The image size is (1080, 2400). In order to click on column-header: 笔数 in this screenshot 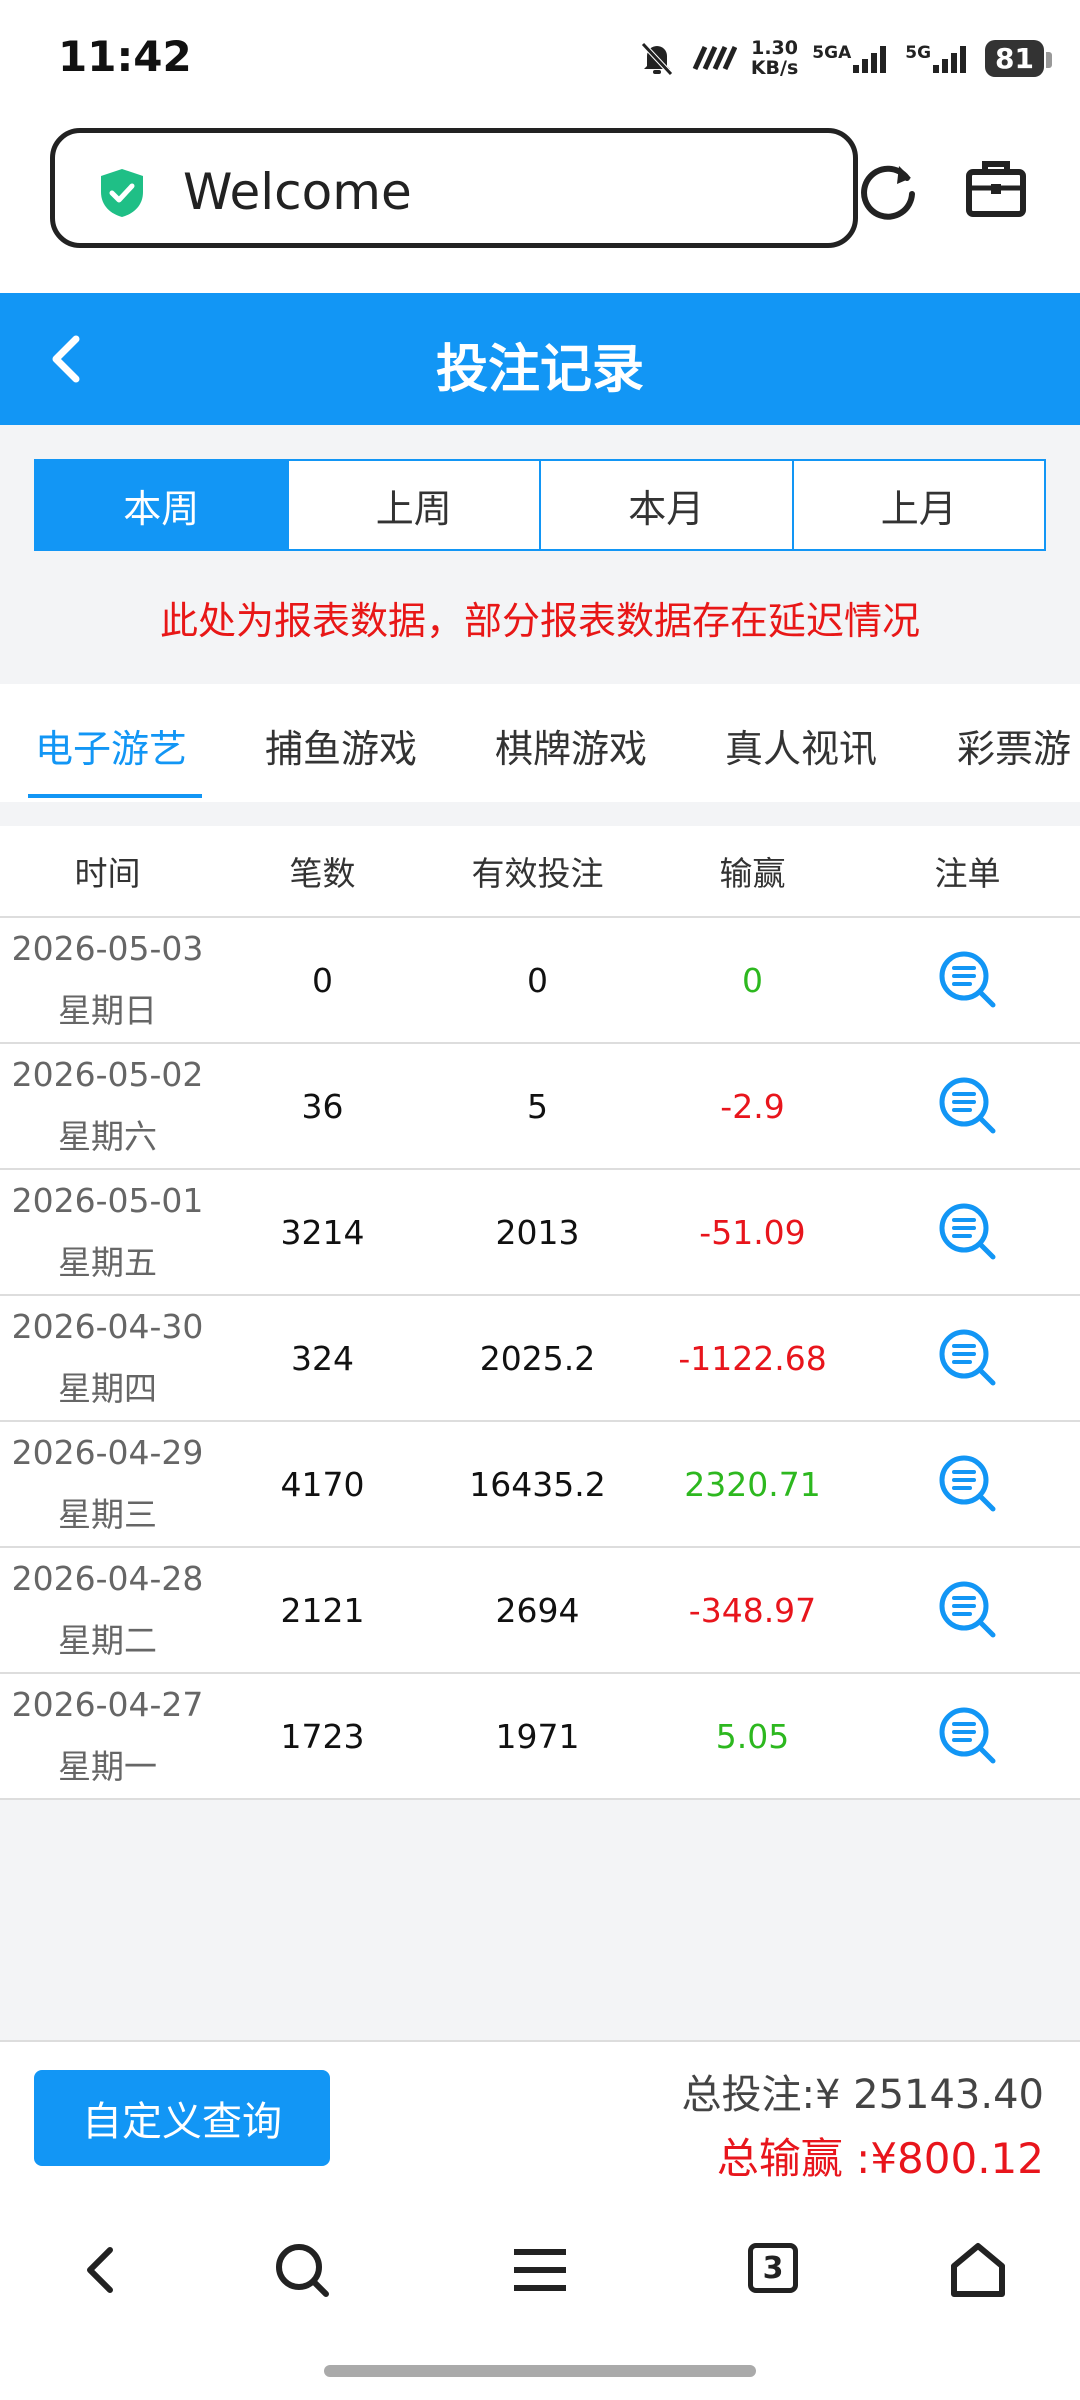, I will do `click(322, 873)`.